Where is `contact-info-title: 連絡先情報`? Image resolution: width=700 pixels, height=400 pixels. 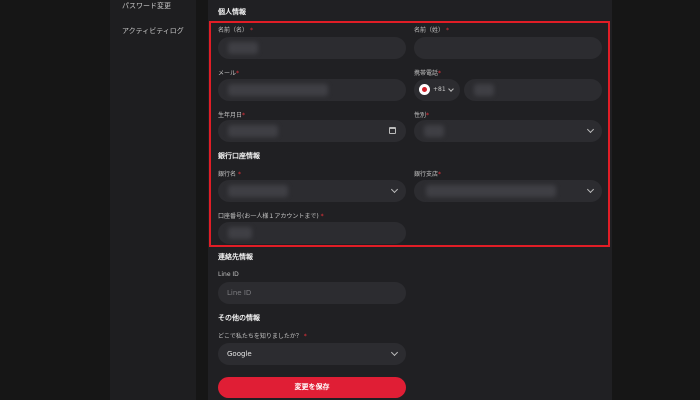
contact-info-title: 連絡先情報 is located at coordinates (235, 257).